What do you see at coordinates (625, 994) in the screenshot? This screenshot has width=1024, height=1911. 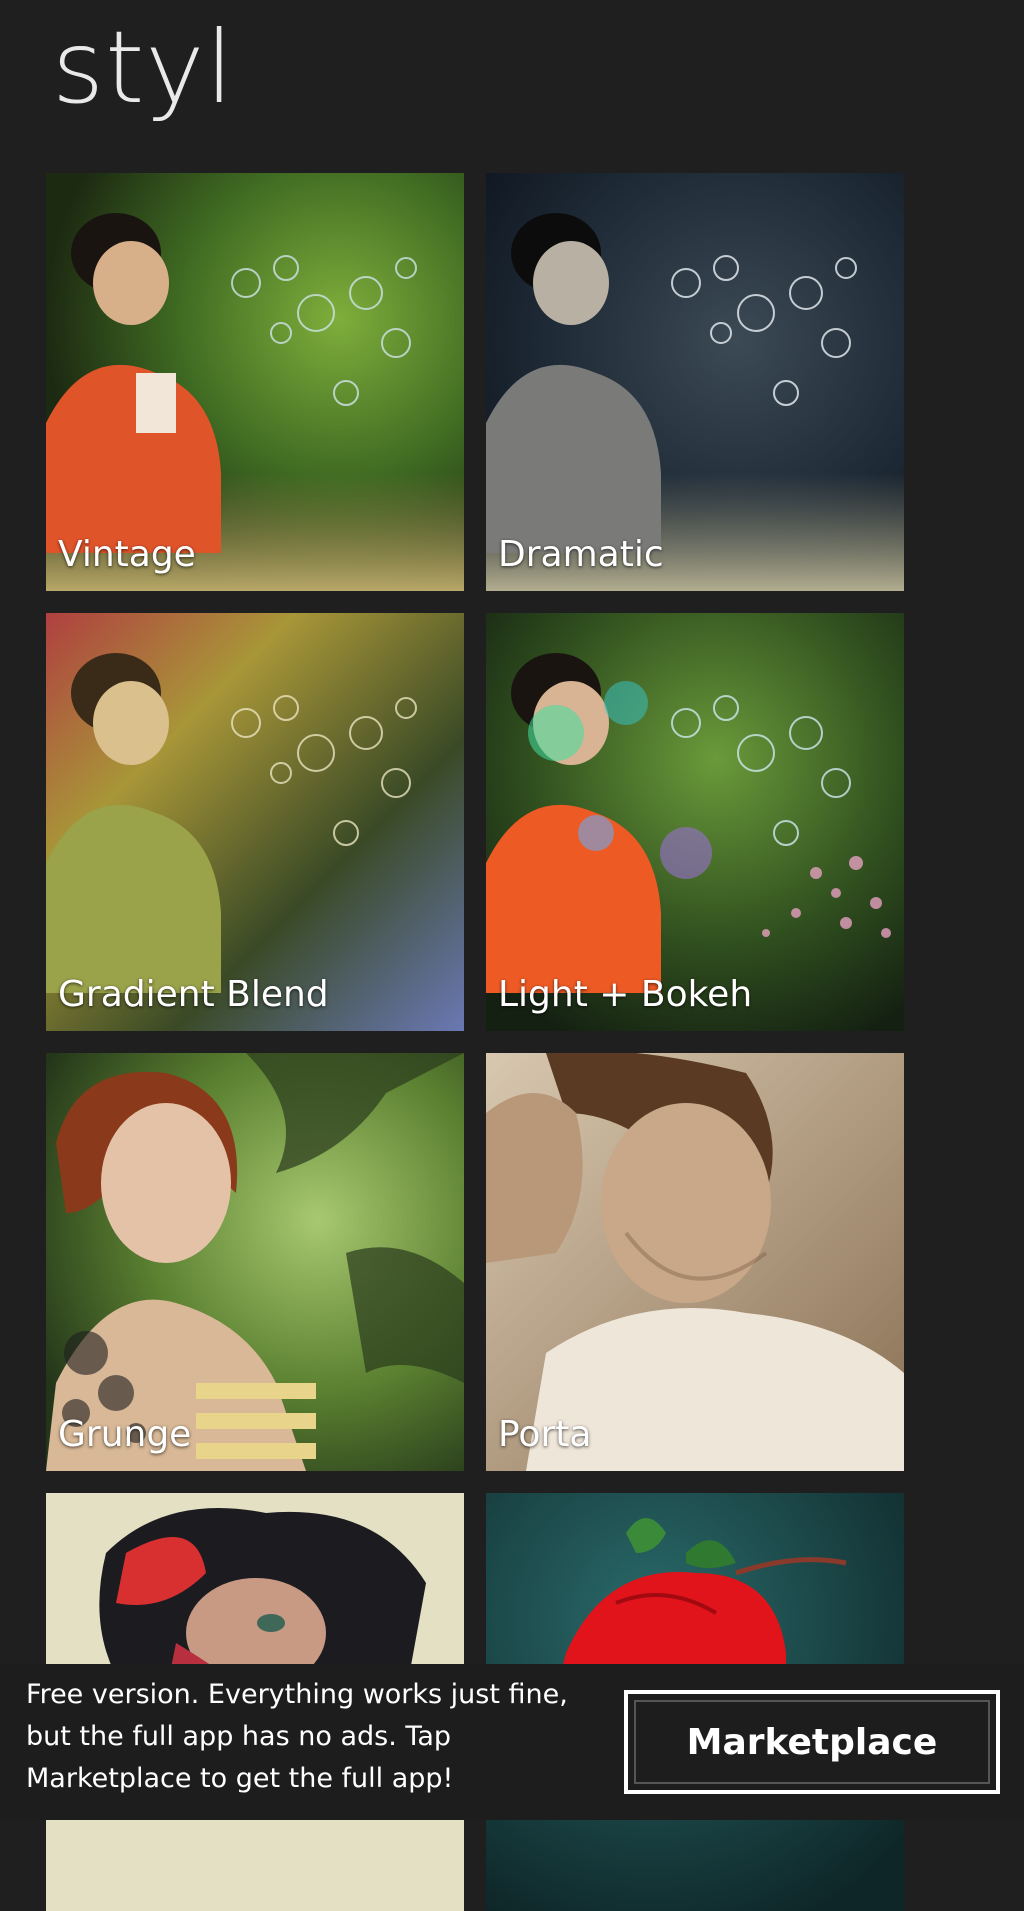 I see `style-label: Light + Bokeh` at bounding box center [625, 994].